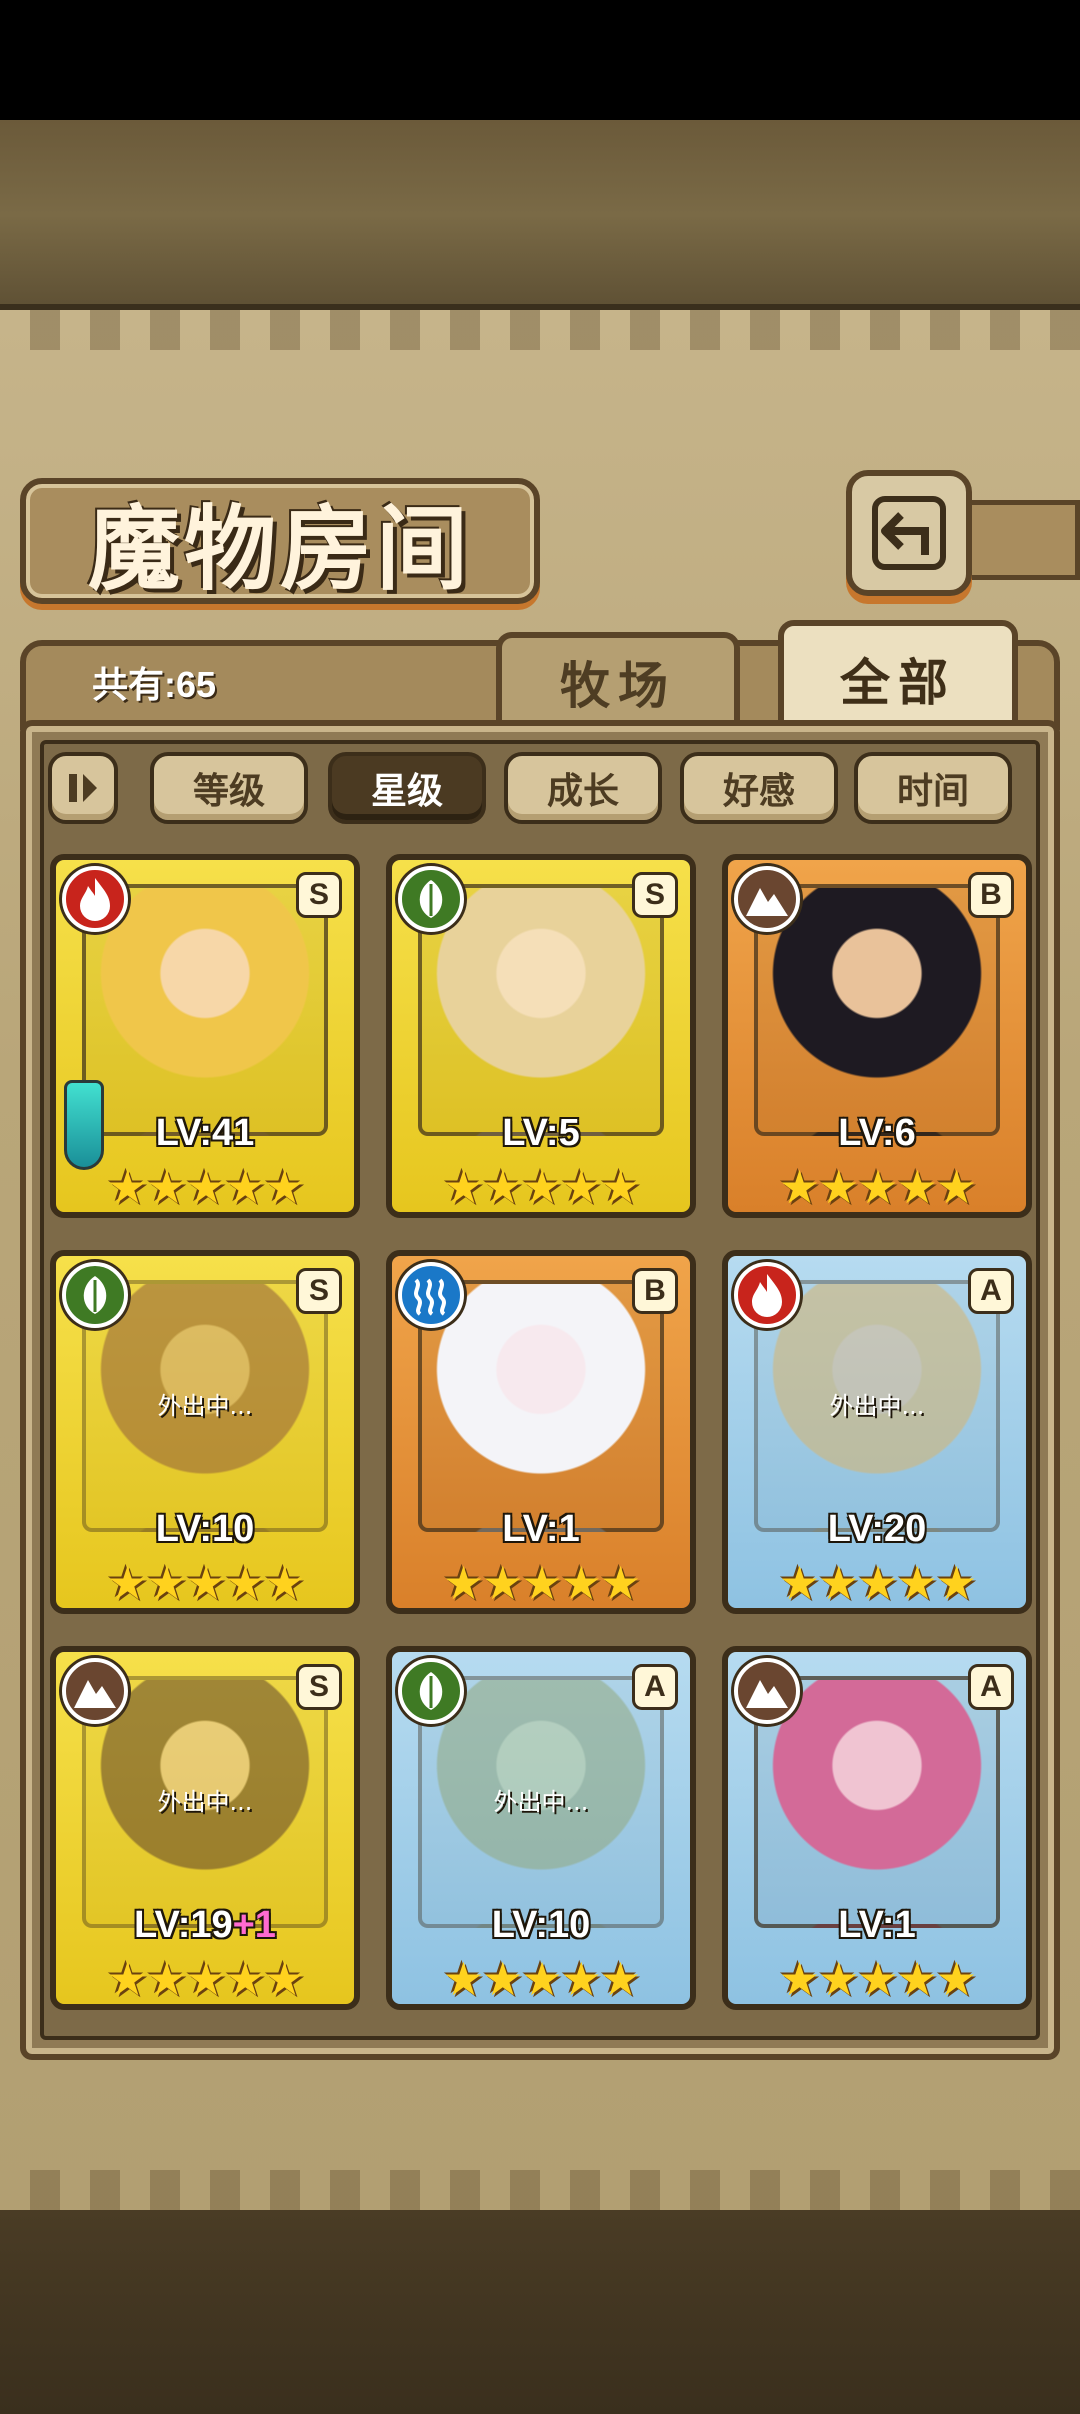 Image resolution: width=1080 pixels, height=2414 pixels. What do you see at coordinates (279, 548) in the screenshot?
I see `page-title: 魔物房间` at bounding box center [279, 548].